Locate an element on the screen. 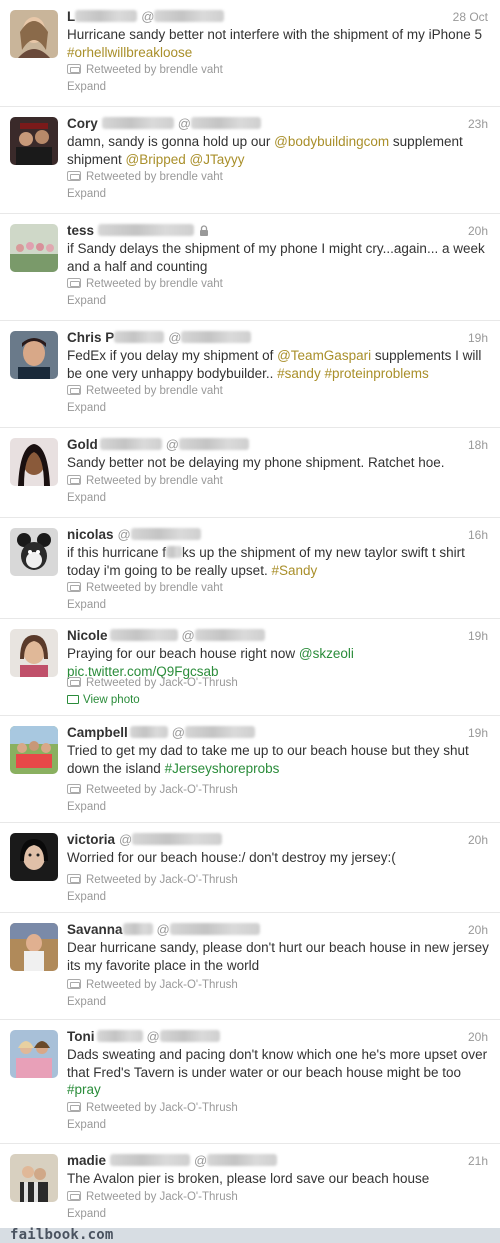  tweet-time: 23h is located at coordinates (478, 124).